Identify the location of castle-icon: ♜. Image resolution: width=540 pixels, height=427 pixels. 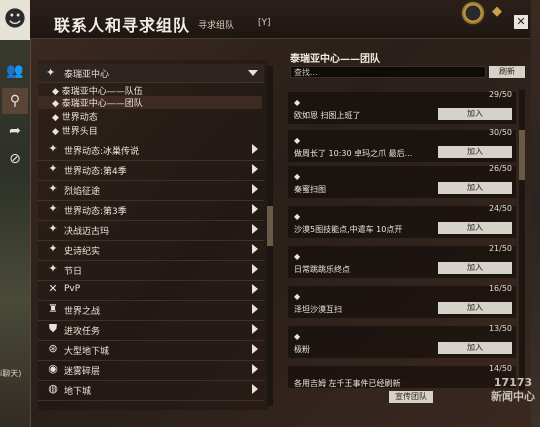
(53, 308).